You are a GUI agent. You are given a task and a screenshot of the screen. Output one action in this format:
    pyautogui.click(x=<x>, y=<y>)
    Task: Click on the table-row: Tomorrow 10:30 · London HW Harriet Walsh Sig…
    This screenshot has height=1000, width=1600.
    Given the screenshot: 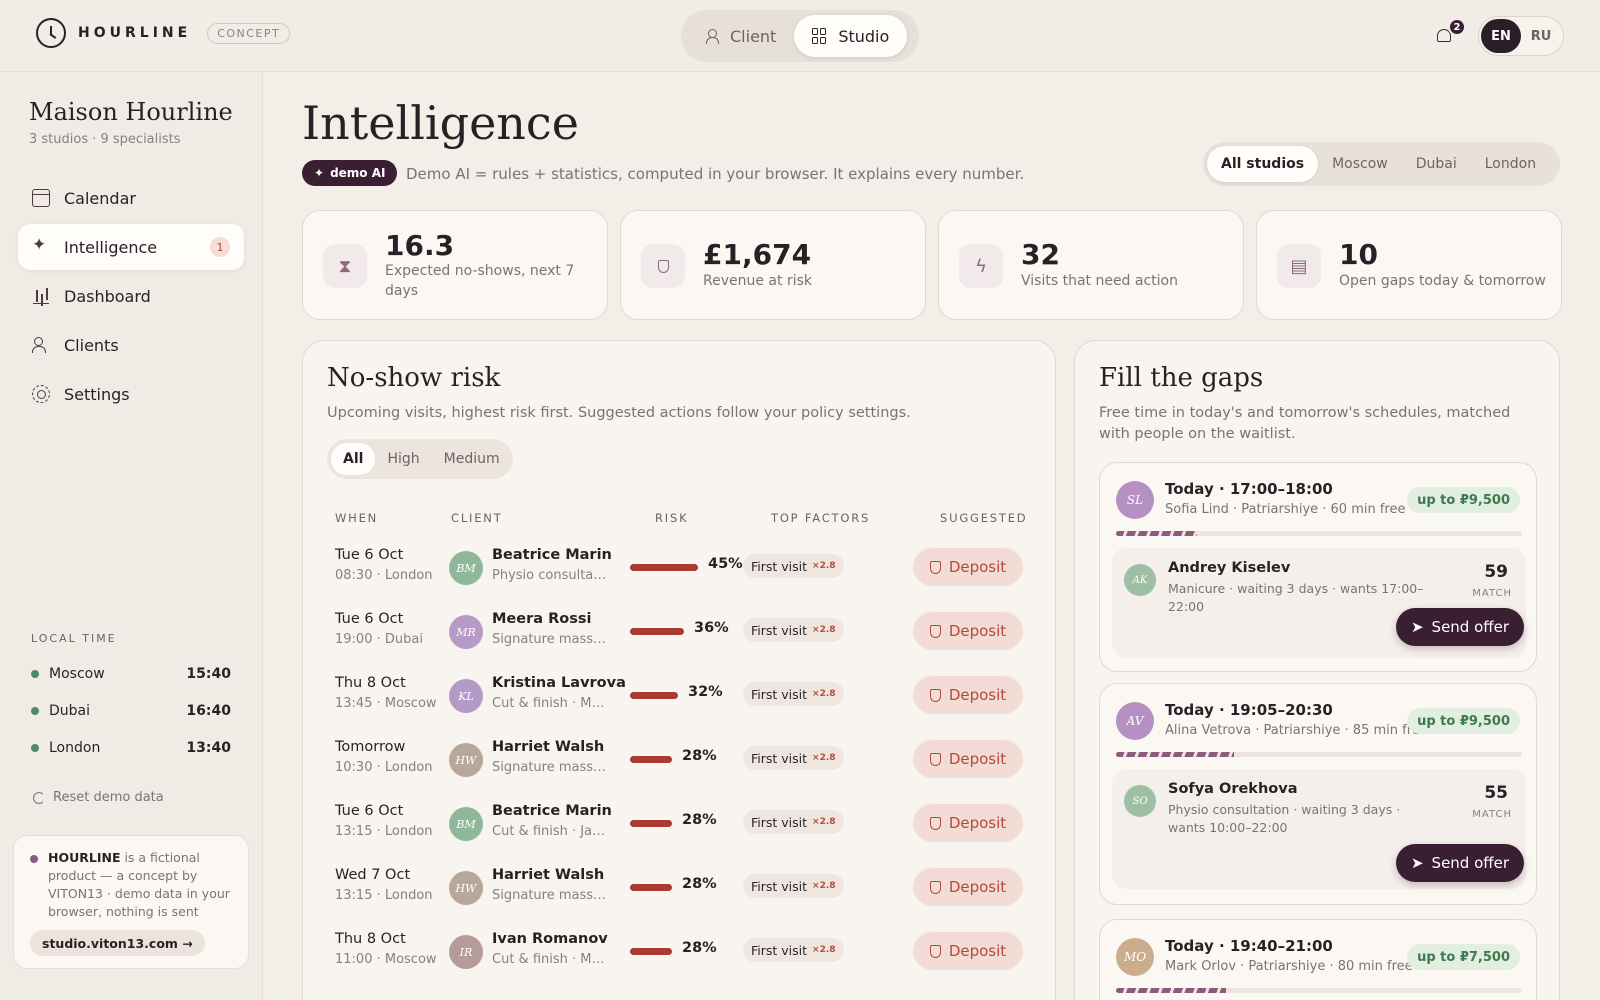 What is the action you would take?
    pyautogui.click(x=681, y=763)
    